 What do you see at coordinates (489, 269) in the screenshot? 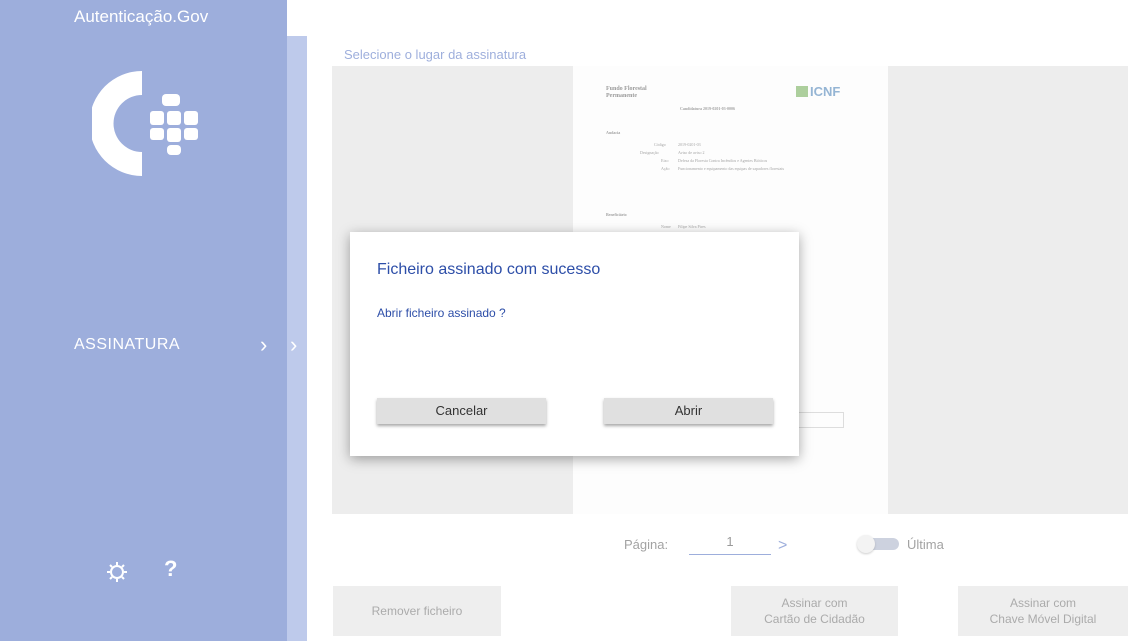
I see `dialog-title: Ficheiro assinado com sucesso` at bounding box center [489, 269].